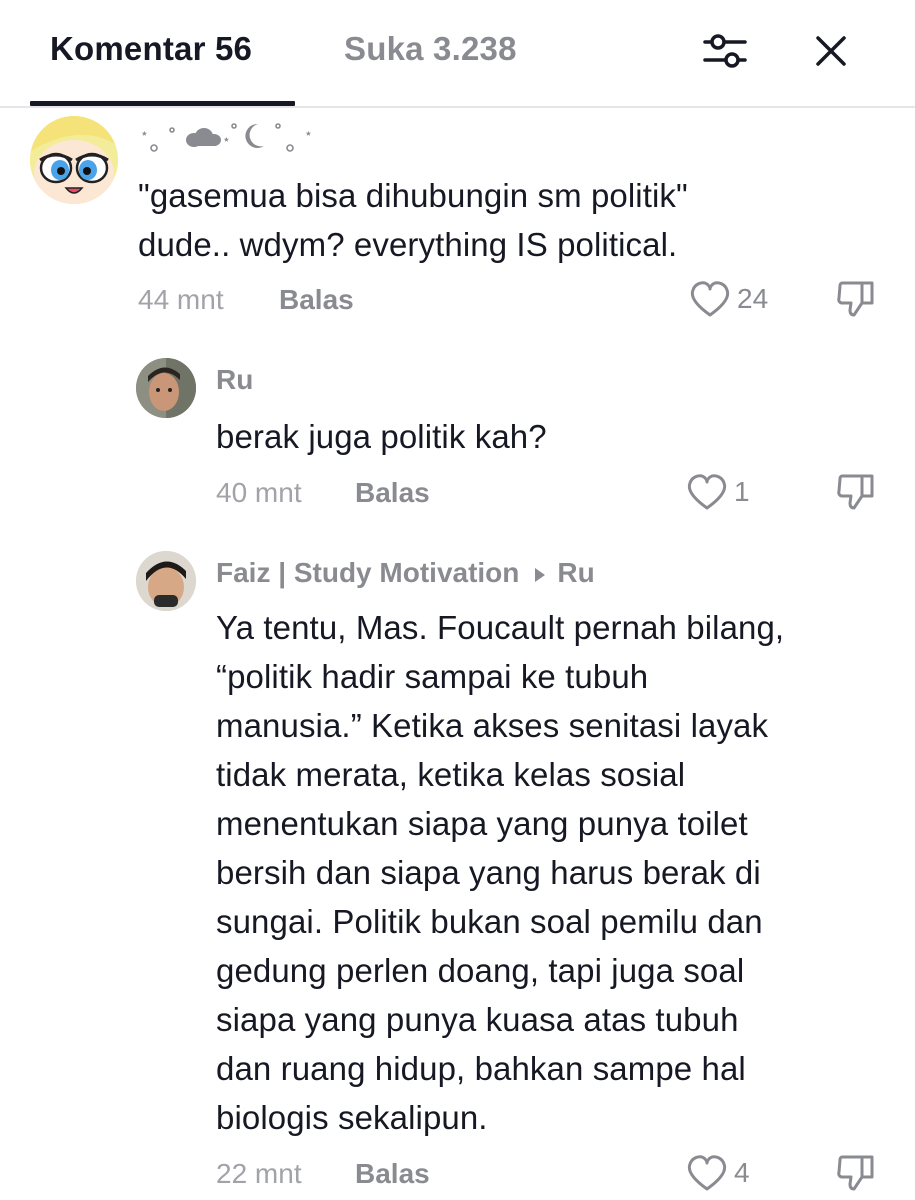 The width and height of the screenshot is (915, 1200). I want to click on like-button: 4, so click(718, 1173).